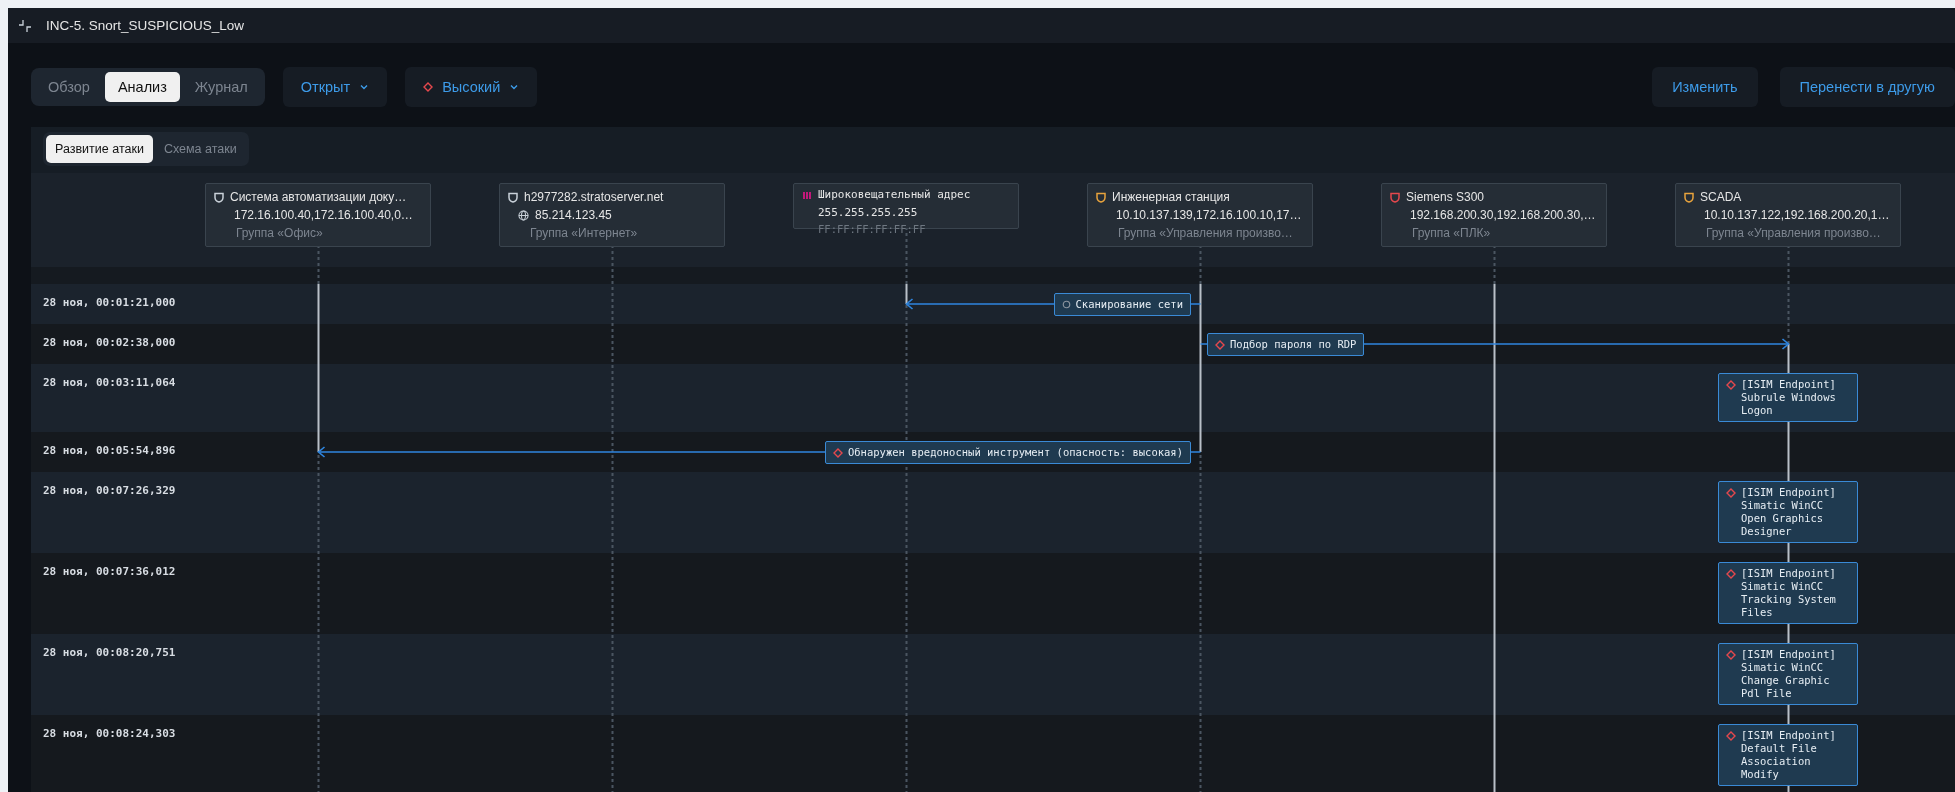 Image resolution: width=1955 pixels, height=792 pixels. What do you see at coordinates (471, 87) in the screenshot?
I see `priority-dropdown: Высокий` at bounding box center [471, 87].